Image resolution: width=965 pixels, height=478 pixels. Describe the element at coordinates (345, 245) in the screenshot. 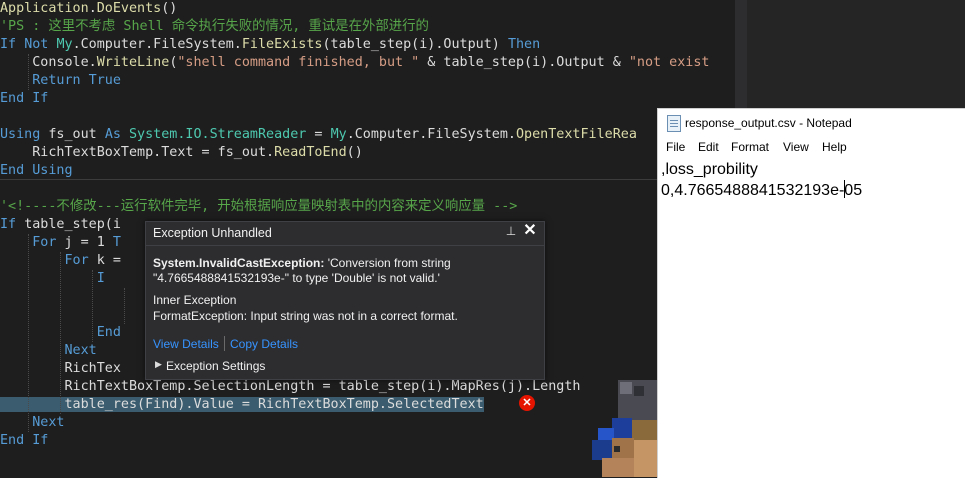

I see `exception-divider` at that location.